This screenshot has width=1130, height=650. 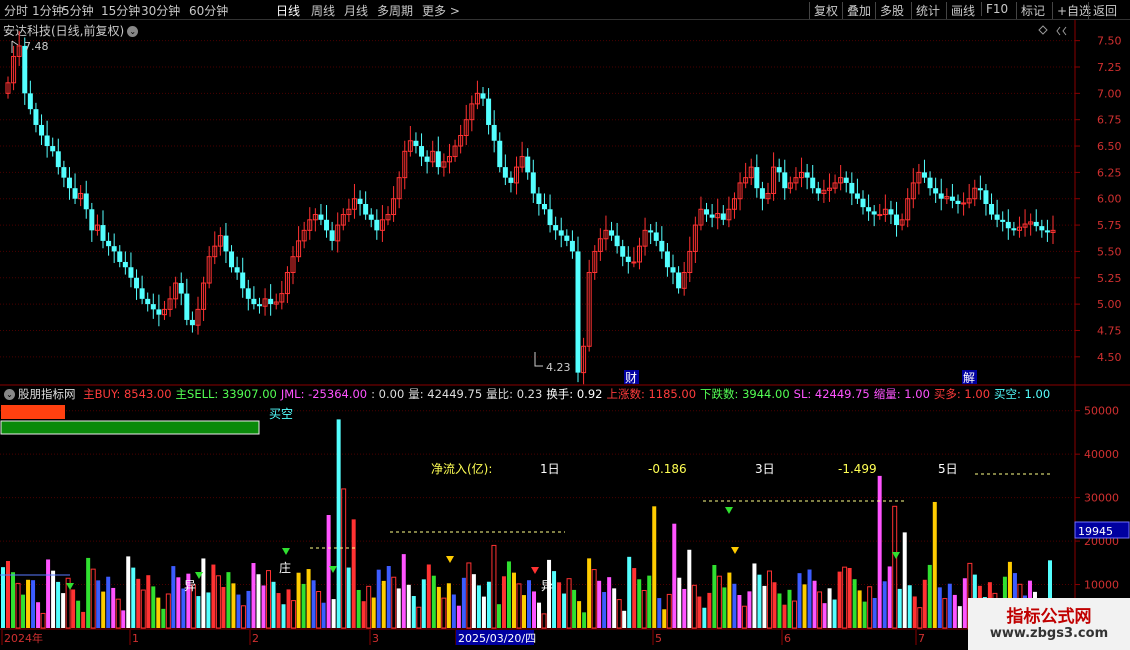 I want to click on stock-title: 安达科技(日线,前复权), so click(x=64, y=31).